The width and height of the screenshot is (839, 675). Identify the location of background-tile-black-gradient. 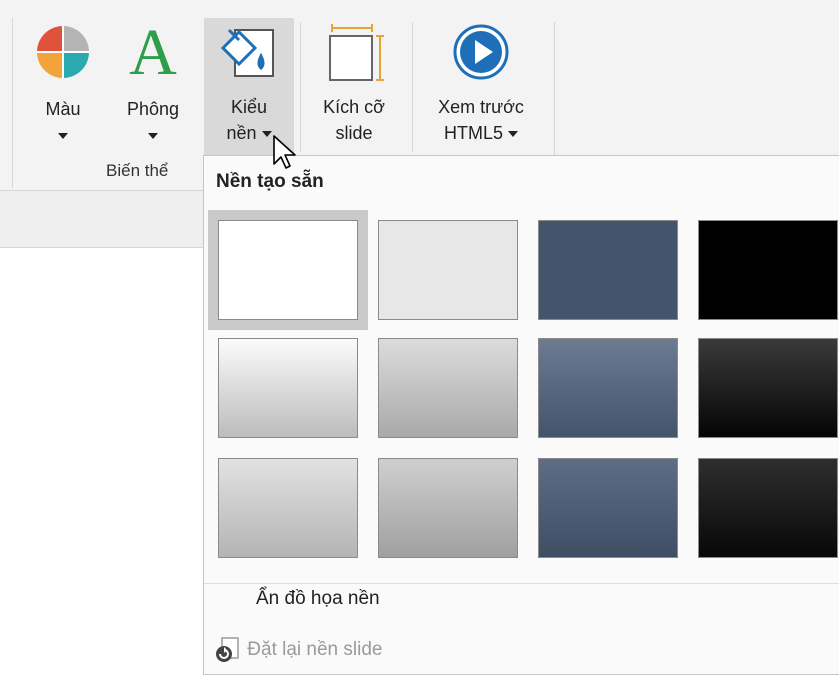
(768, 388).